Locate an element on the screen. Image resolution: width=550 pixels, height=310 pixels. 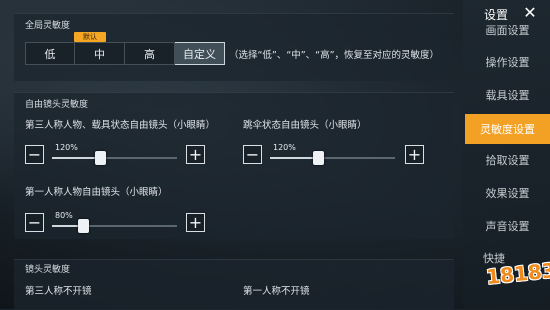
slider-first-person is located at coordinates (114, 226).